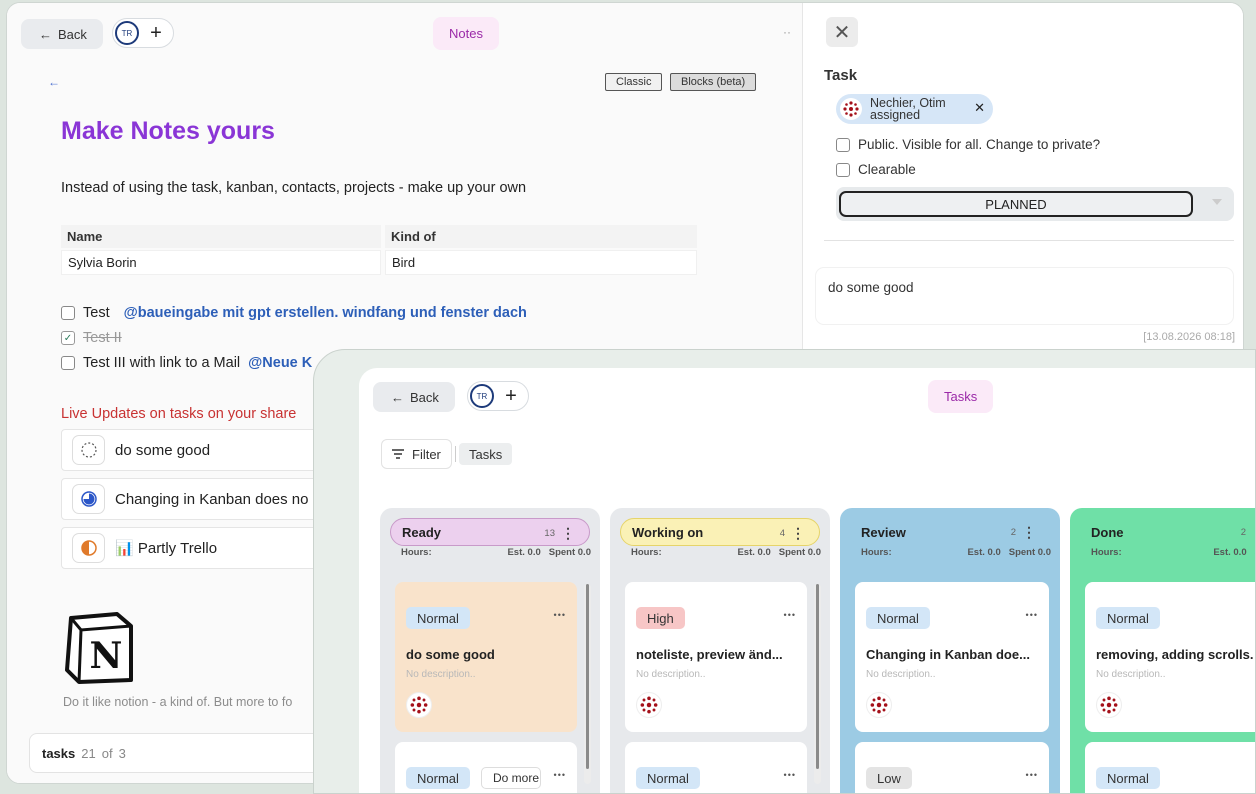 The height and width of the screenshot is (794, 1256). Describe the element at coordinates (716, 767) in the screenshot. I see `task-card: Normal •••` at that location.